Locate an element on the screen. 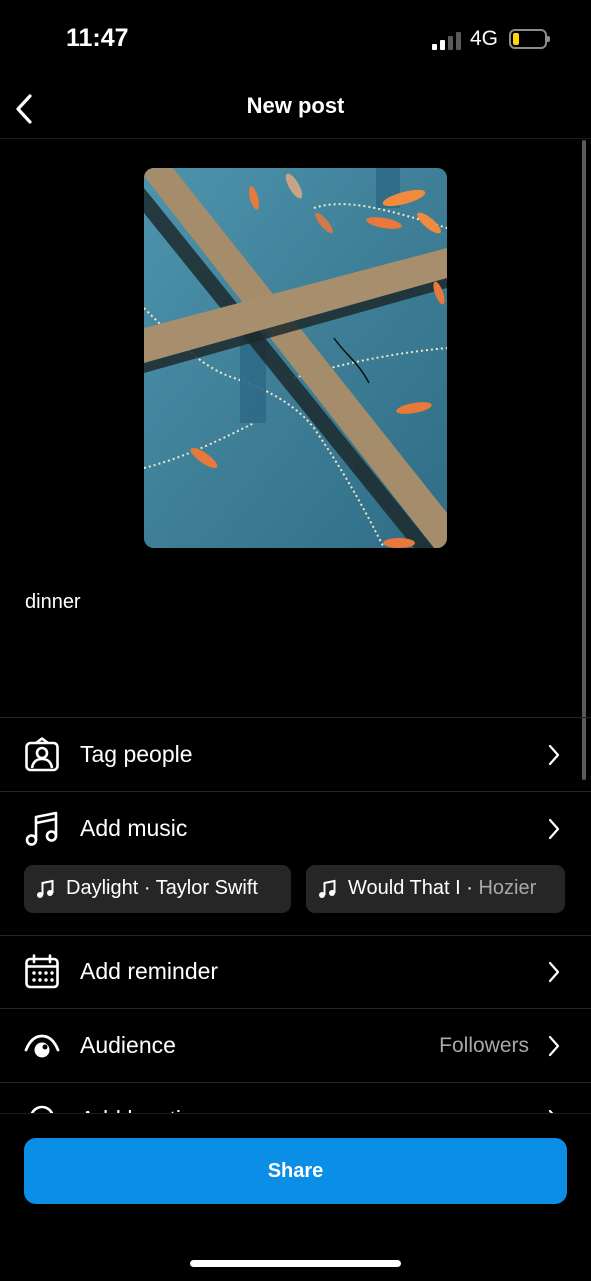 This screenshot has height=1281, width=591. tag-people-row: Tag people is located at coordinates (295, 755).